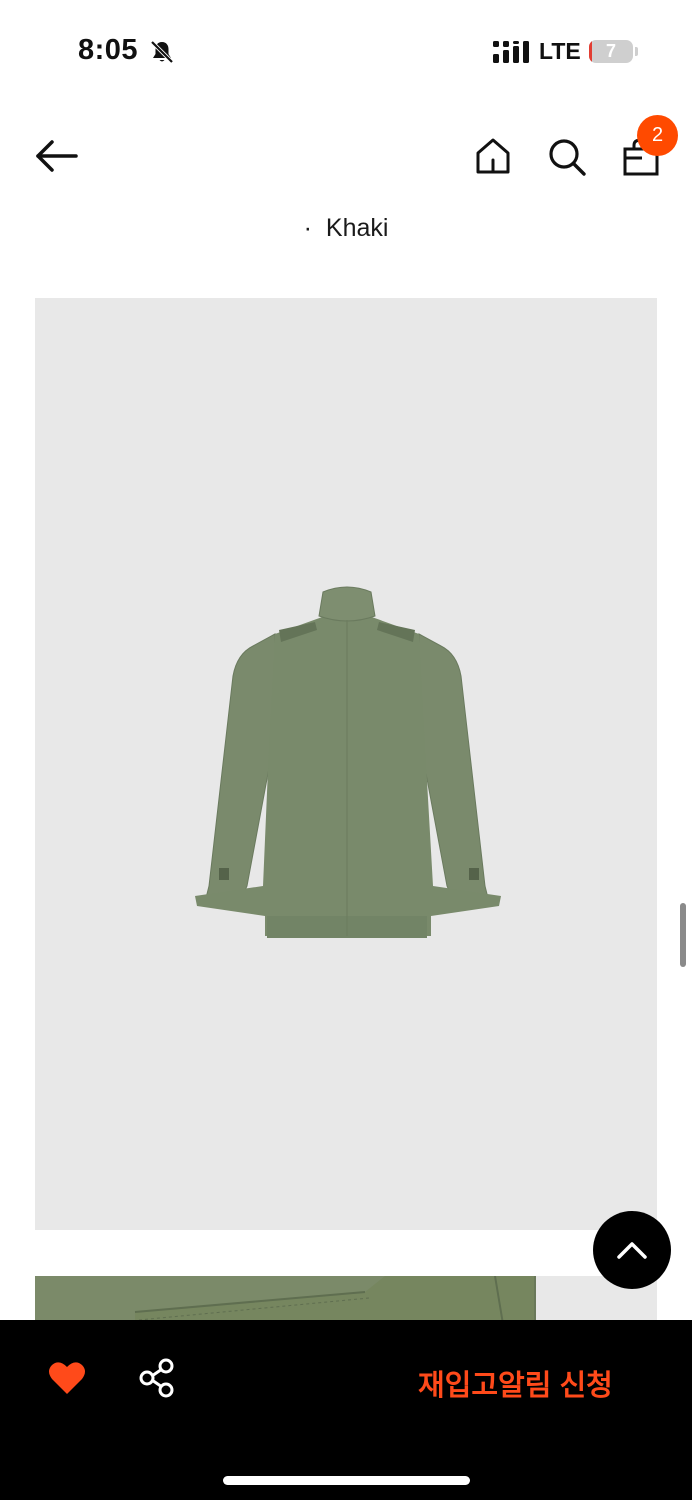 This screenshot has height=1500, width=692. Describe the element at coordinates (56, 156) in the screenshot. I see `back-arrow-icon` at that location.